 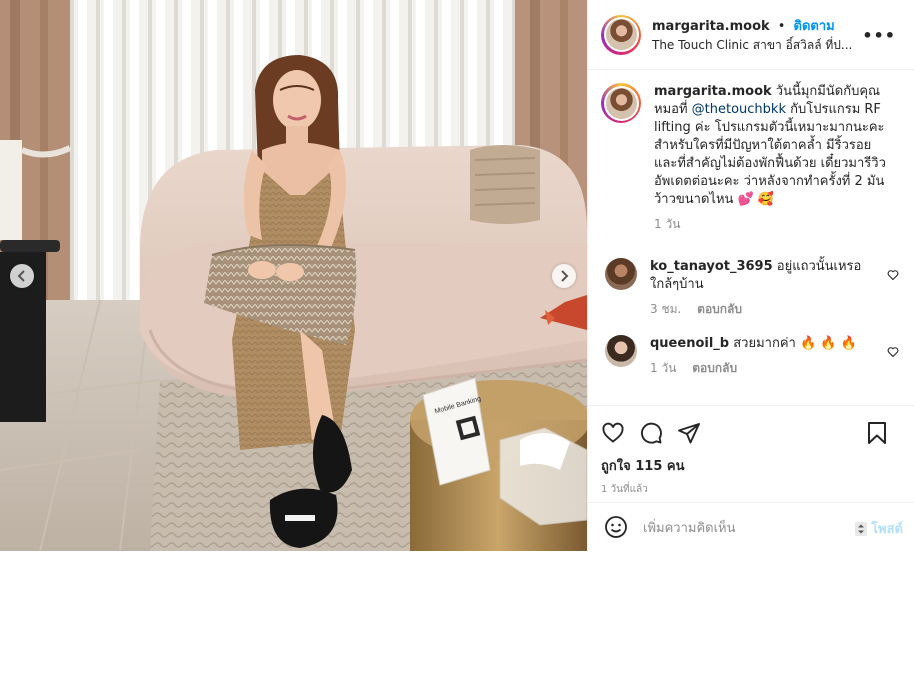 I want to click on post-timestamp: 1 วันที่แล้ว, so click(x=751, y=489).